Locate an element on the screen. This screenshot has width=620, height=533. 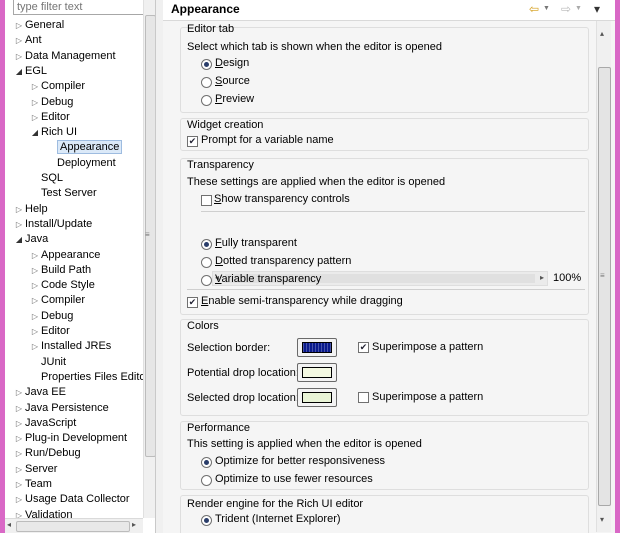
scroll-left-arrow-icon: ◂ is located at coordinates (9, 524).